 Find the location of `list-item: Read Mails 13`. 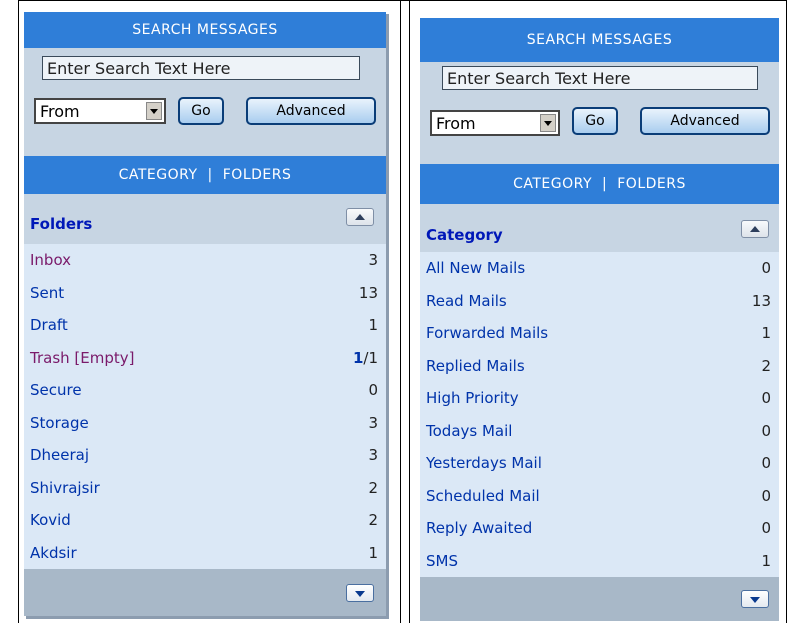

list-item: Read Mails 13 is located at coordinates (599, 301).